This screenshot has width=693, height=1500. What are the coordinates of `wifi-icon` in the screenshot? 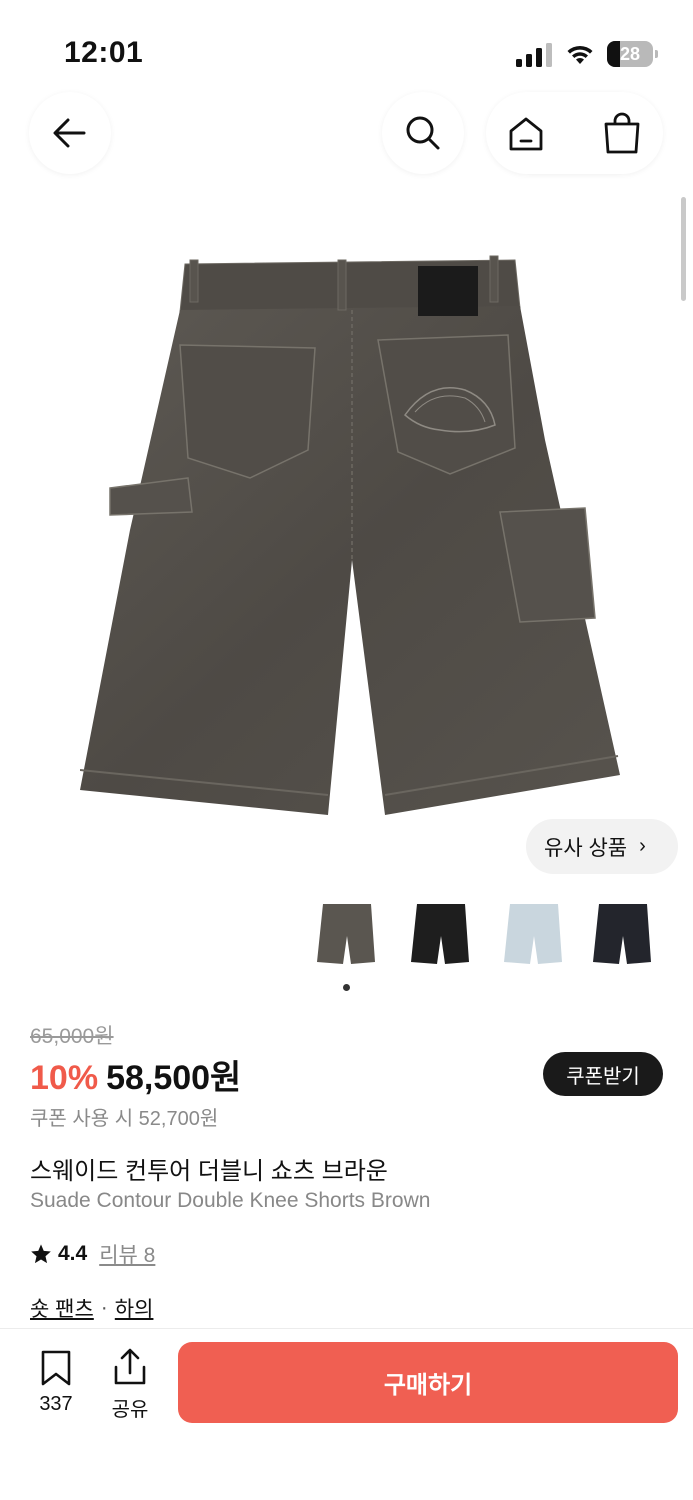 It's located at (580, 54).